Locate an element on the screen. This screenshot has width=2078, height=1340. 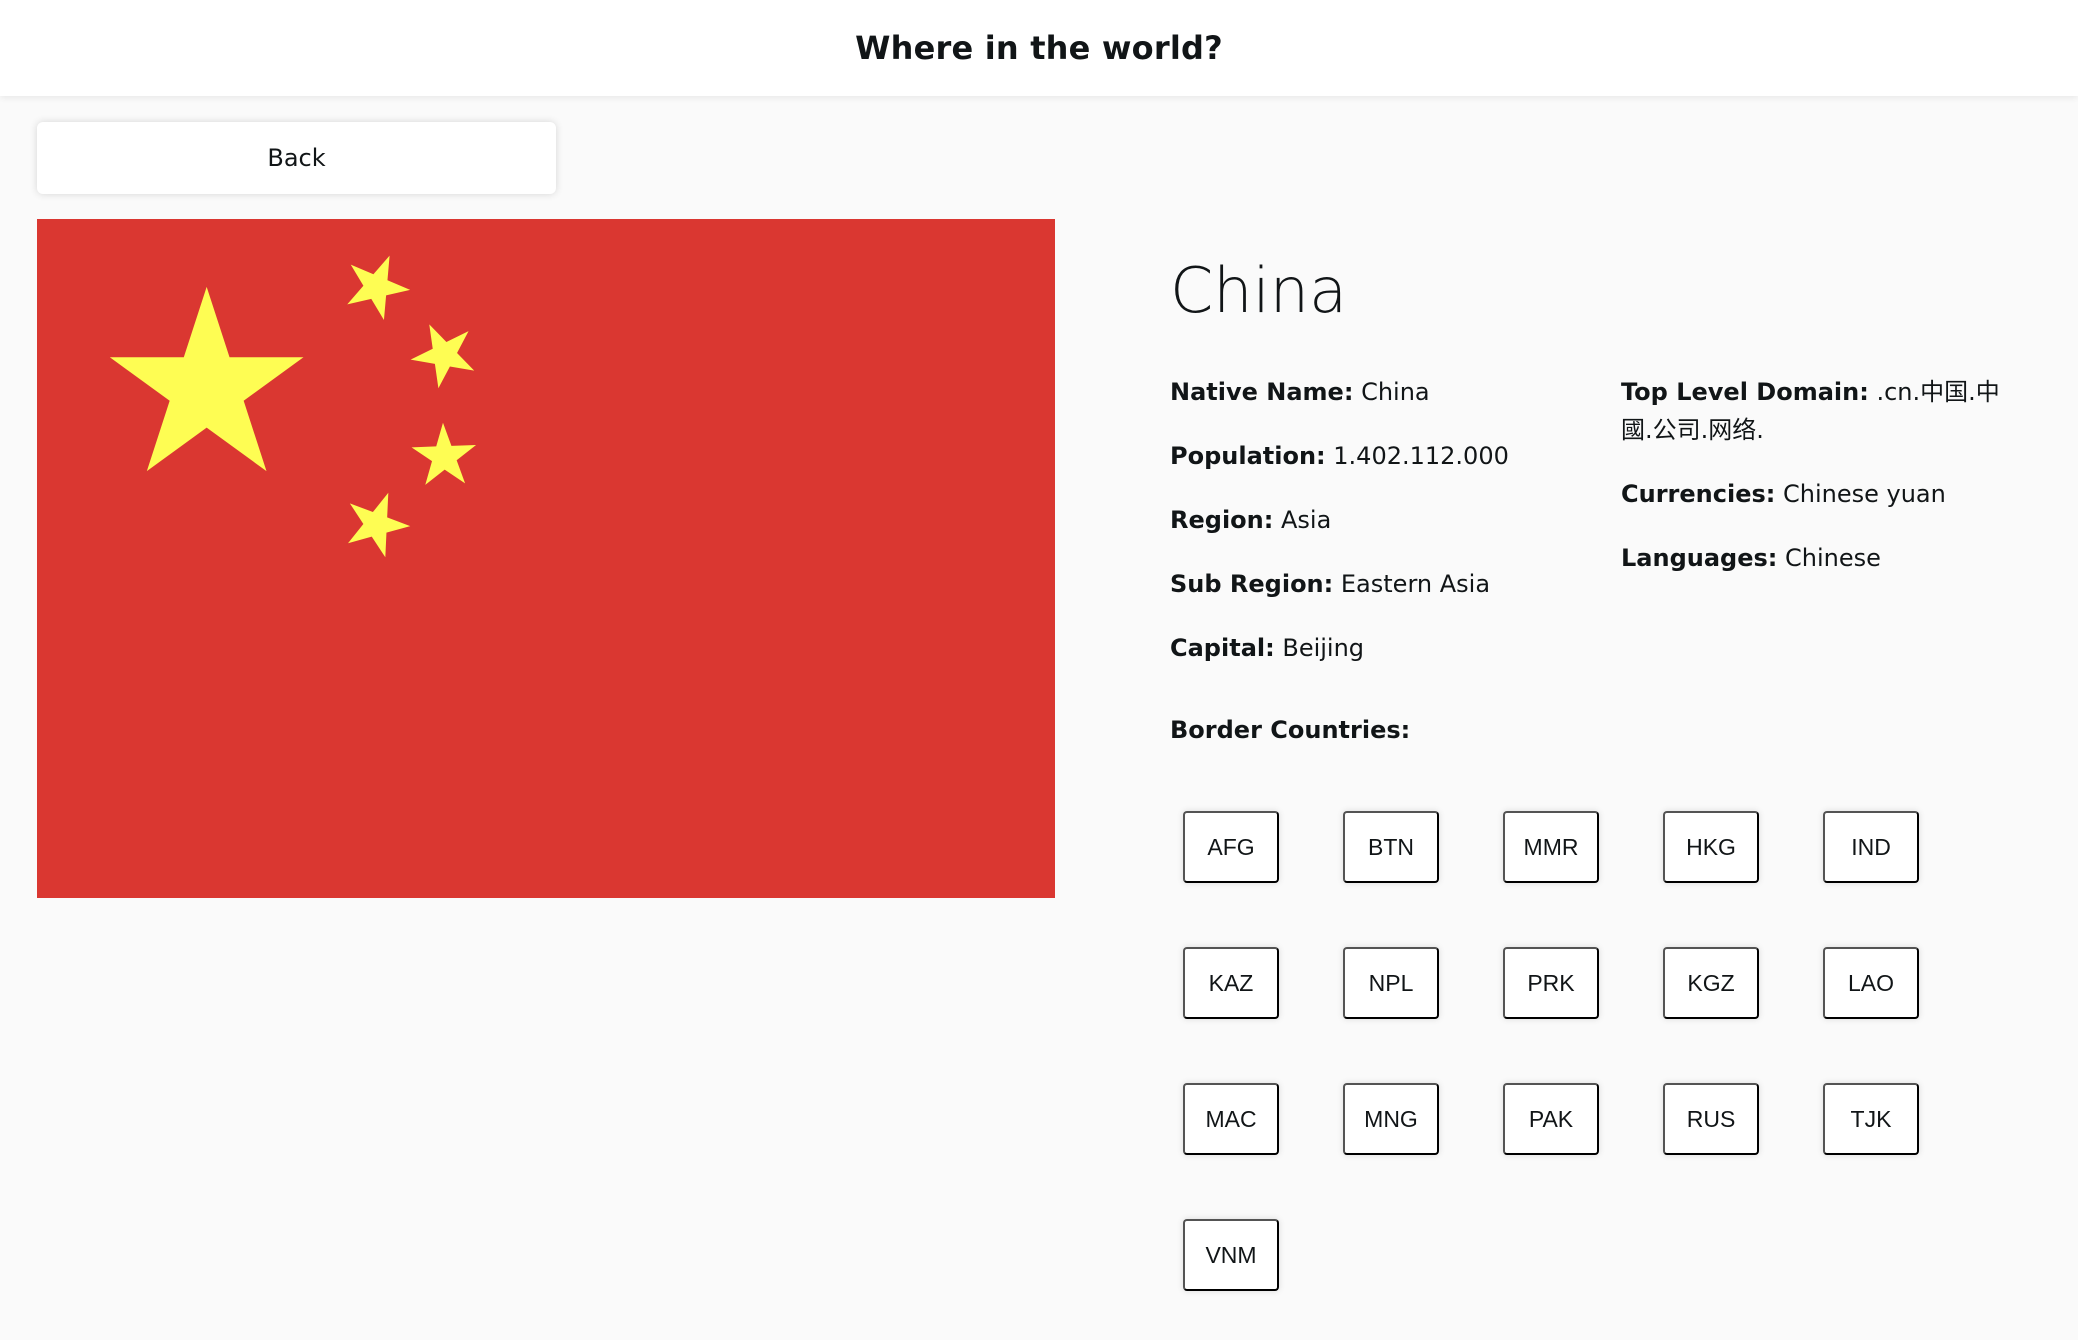
border-country-button: MAC is located at coordinates (1231, 1119).